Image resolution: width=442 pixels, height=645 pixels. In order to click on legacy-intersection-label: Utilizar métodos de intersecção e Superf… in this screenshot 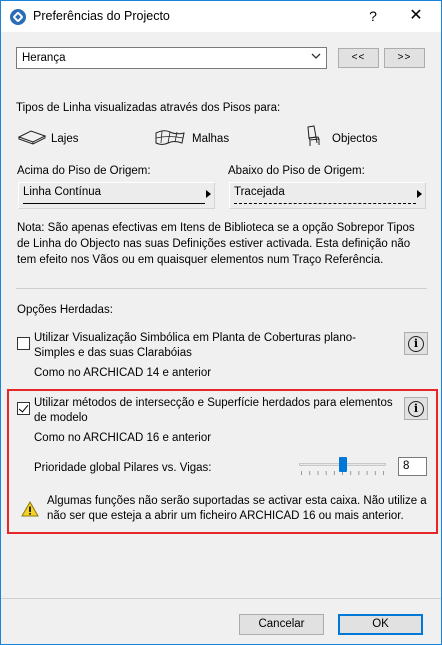, I will do `click(213, 410)`.